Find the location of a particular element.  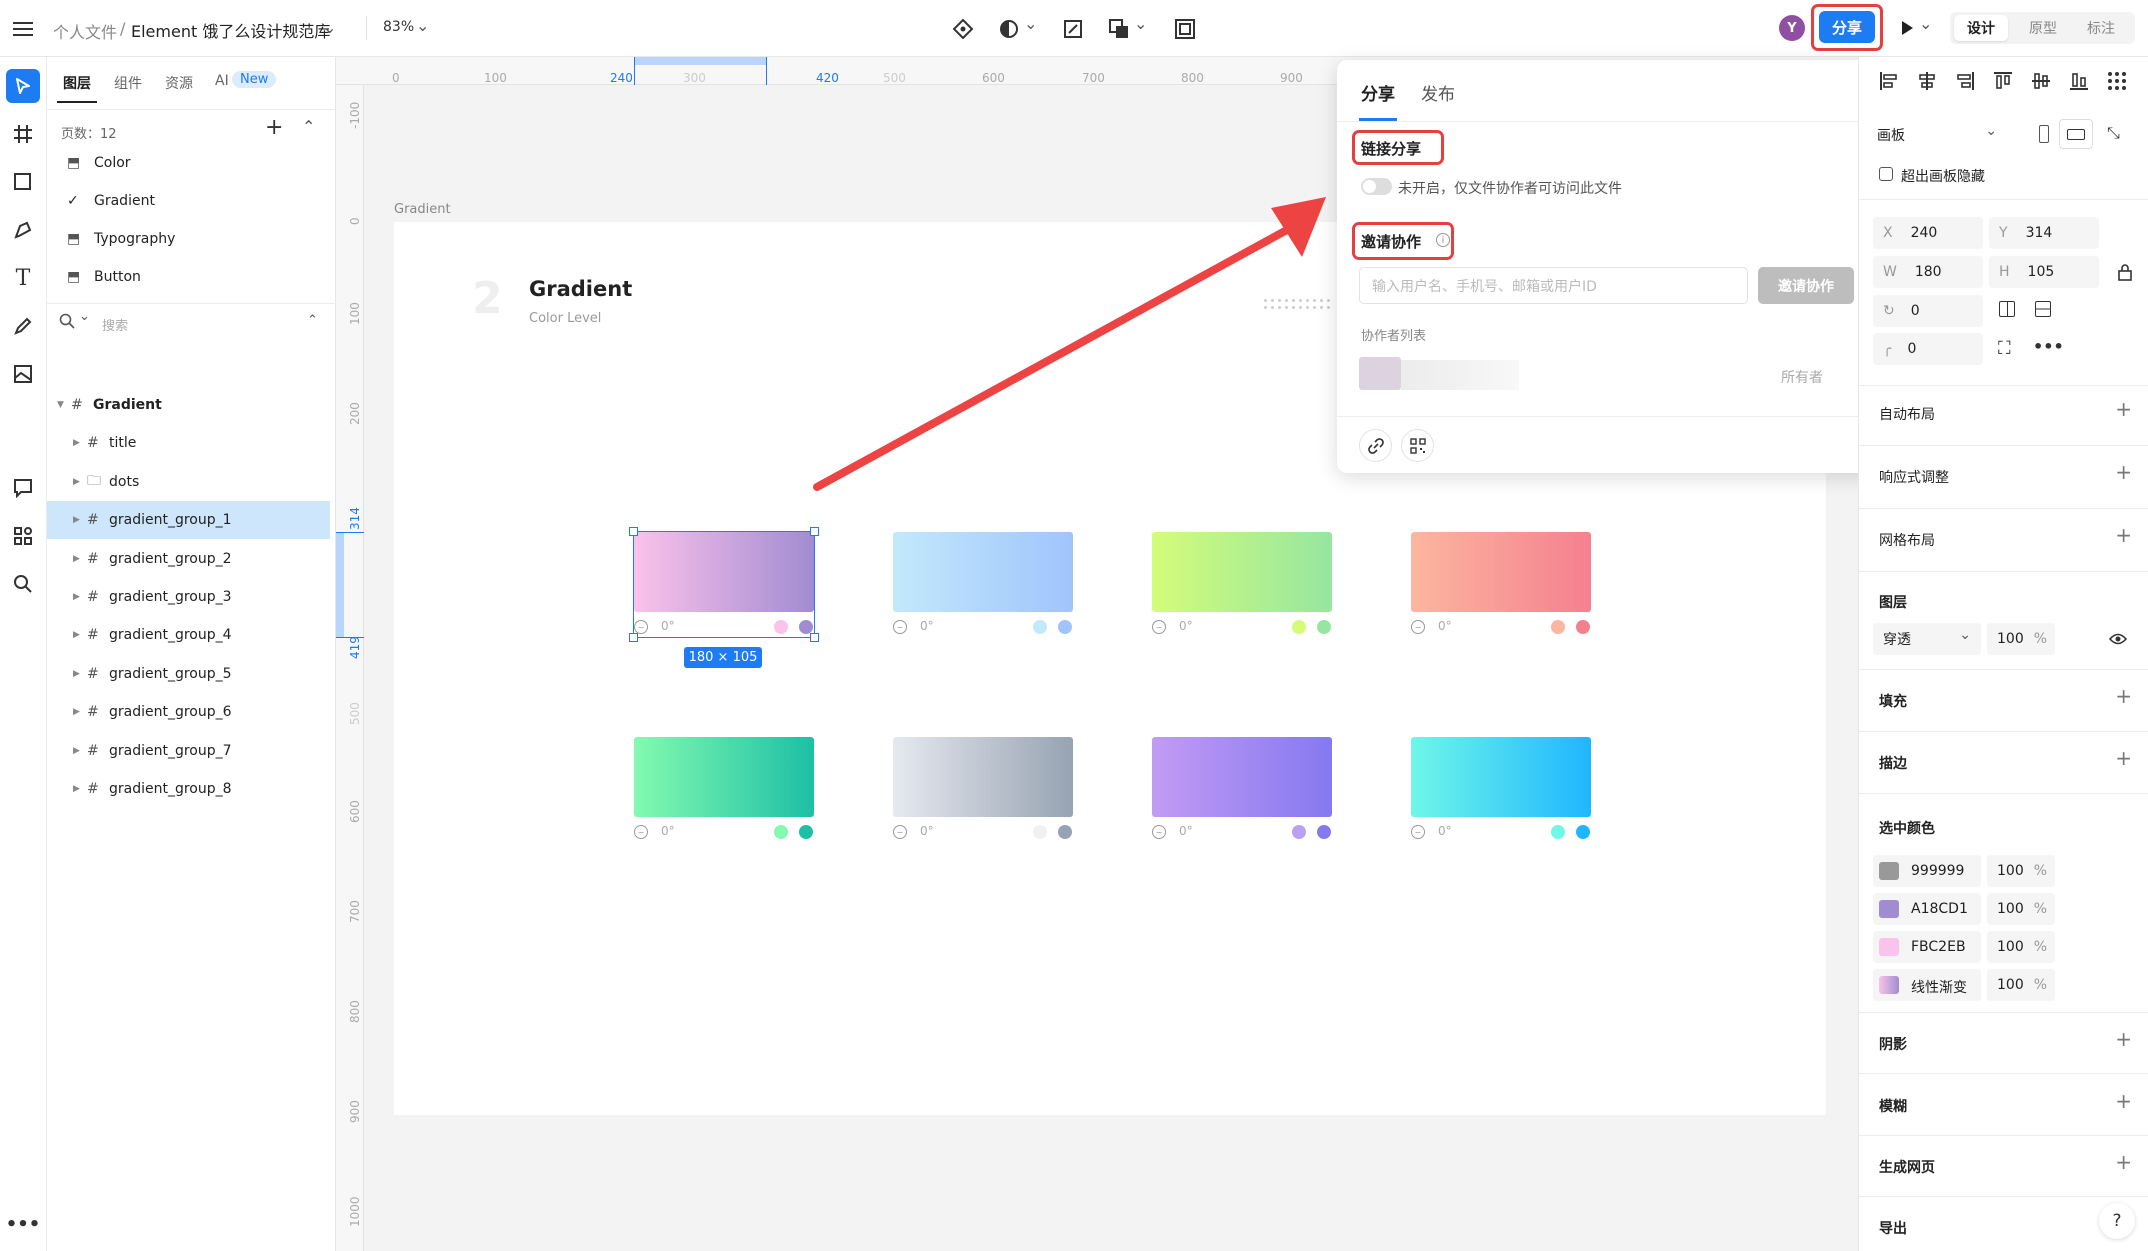

search-icon is located at coordinates (67, 323).